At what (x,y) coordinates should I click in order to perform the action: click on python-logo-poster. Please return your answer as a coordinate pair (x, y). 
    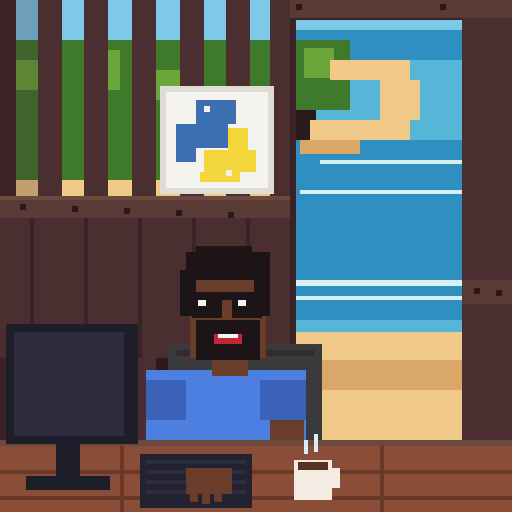
    Looking at the image, I should click on (217, 140).